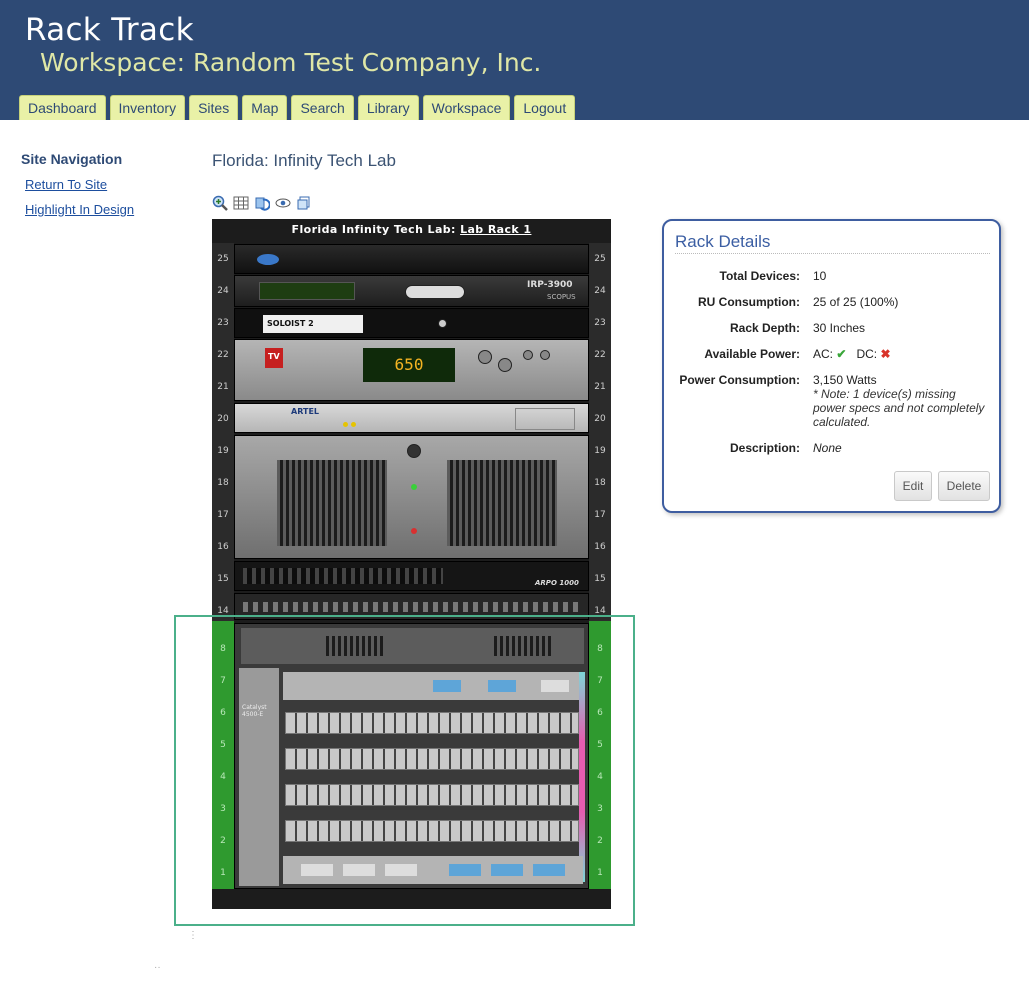 This screenshot has height=981, width=1029. What do you see at coordinates (466, 107) in the screenshot?
I see `nav-tab-workspace: Workspace` at bounding box center [466, 107].